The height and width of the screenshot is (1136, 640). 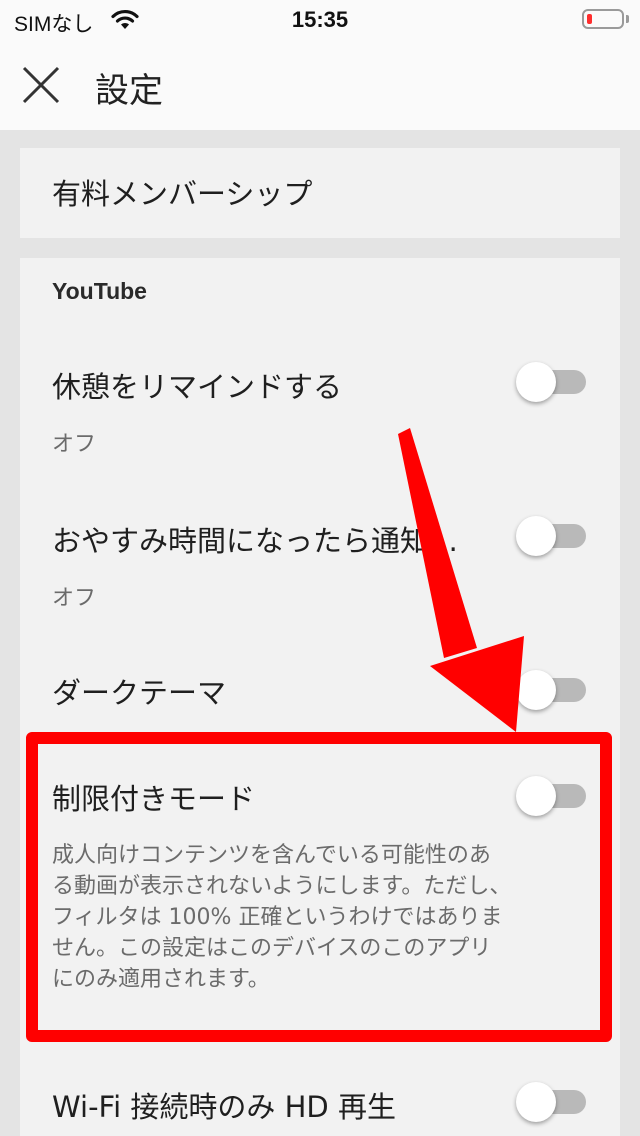 I want to click on setting-title-dark-theme: ダークテーマ, so click(x=139, y=693).